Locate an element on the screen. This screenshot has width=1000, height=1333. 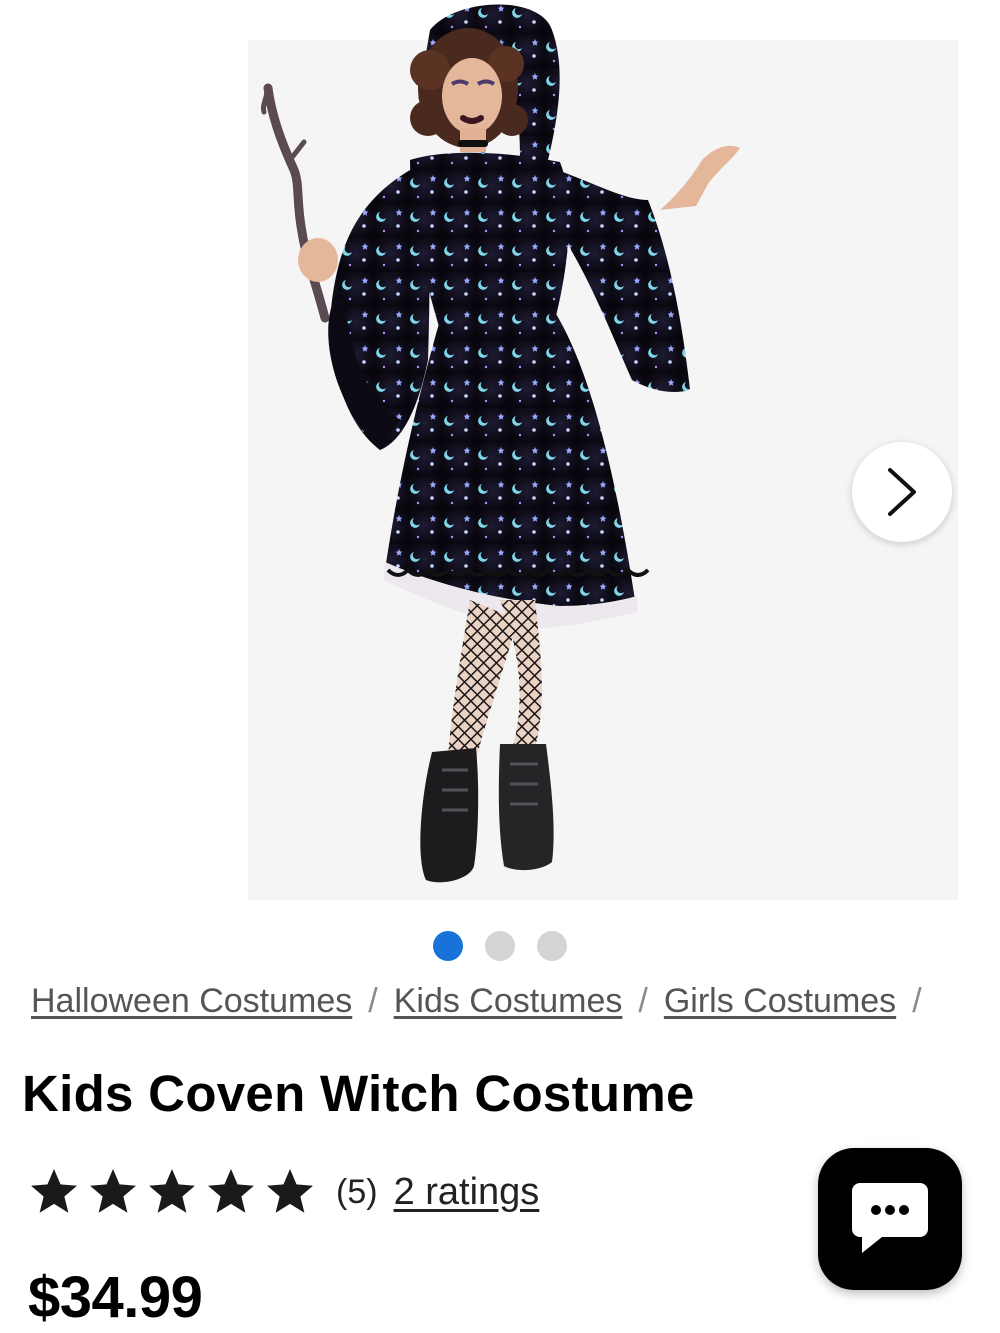
carousel-indicators is located at coordinates (500, 947).